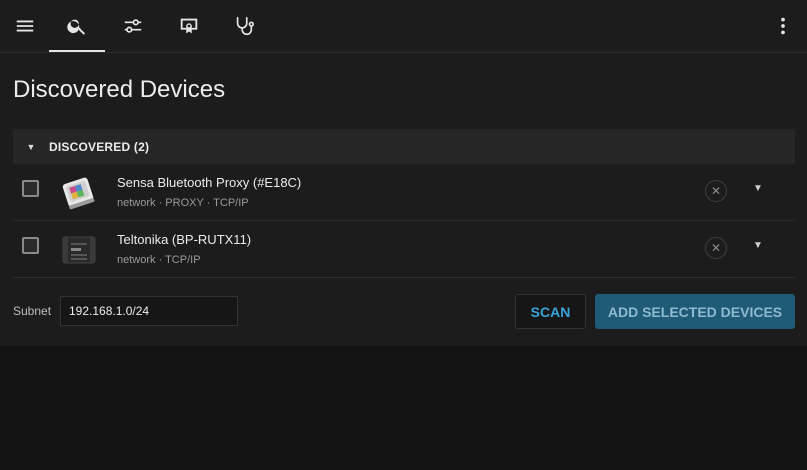 This screenshot has height=470, width=807. What do you see at coordinates (783, 26) in the screenshot?
I see `more-vert-icon` at bounding box center [783, 26].